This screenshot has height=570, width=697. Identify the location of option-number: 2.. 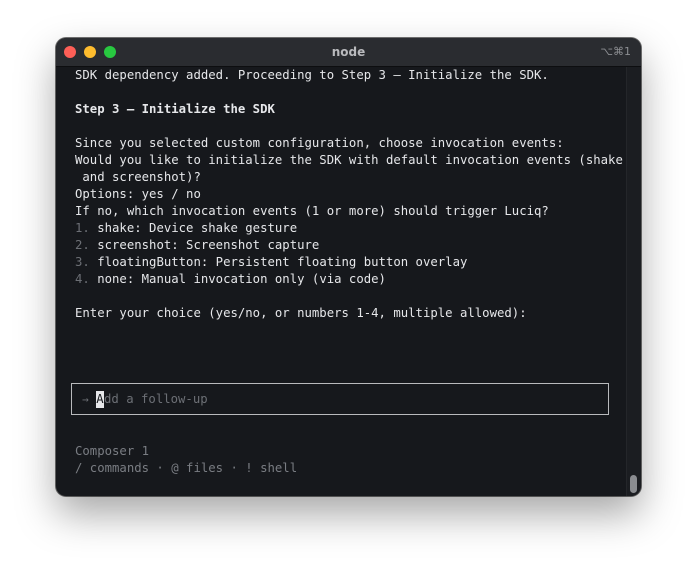
(82, 245).